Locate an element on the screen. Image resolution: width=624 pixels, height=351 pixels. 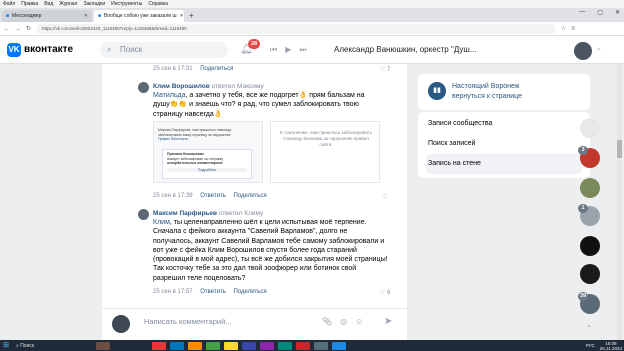
tab-post: ■ Вообще собою уже заказали ш ✕ is located at coordinates (139, 16).